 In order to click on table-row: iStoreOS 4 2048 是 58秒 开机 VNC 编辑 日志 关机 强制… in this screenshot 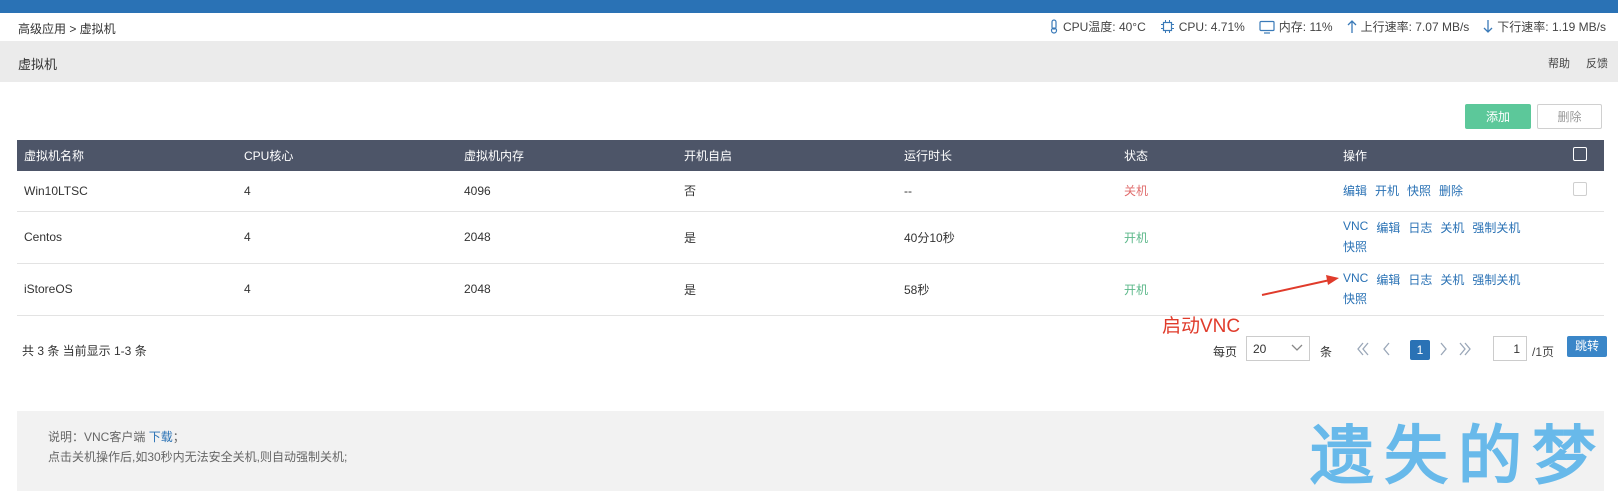, I will do `click(810, 289)`.